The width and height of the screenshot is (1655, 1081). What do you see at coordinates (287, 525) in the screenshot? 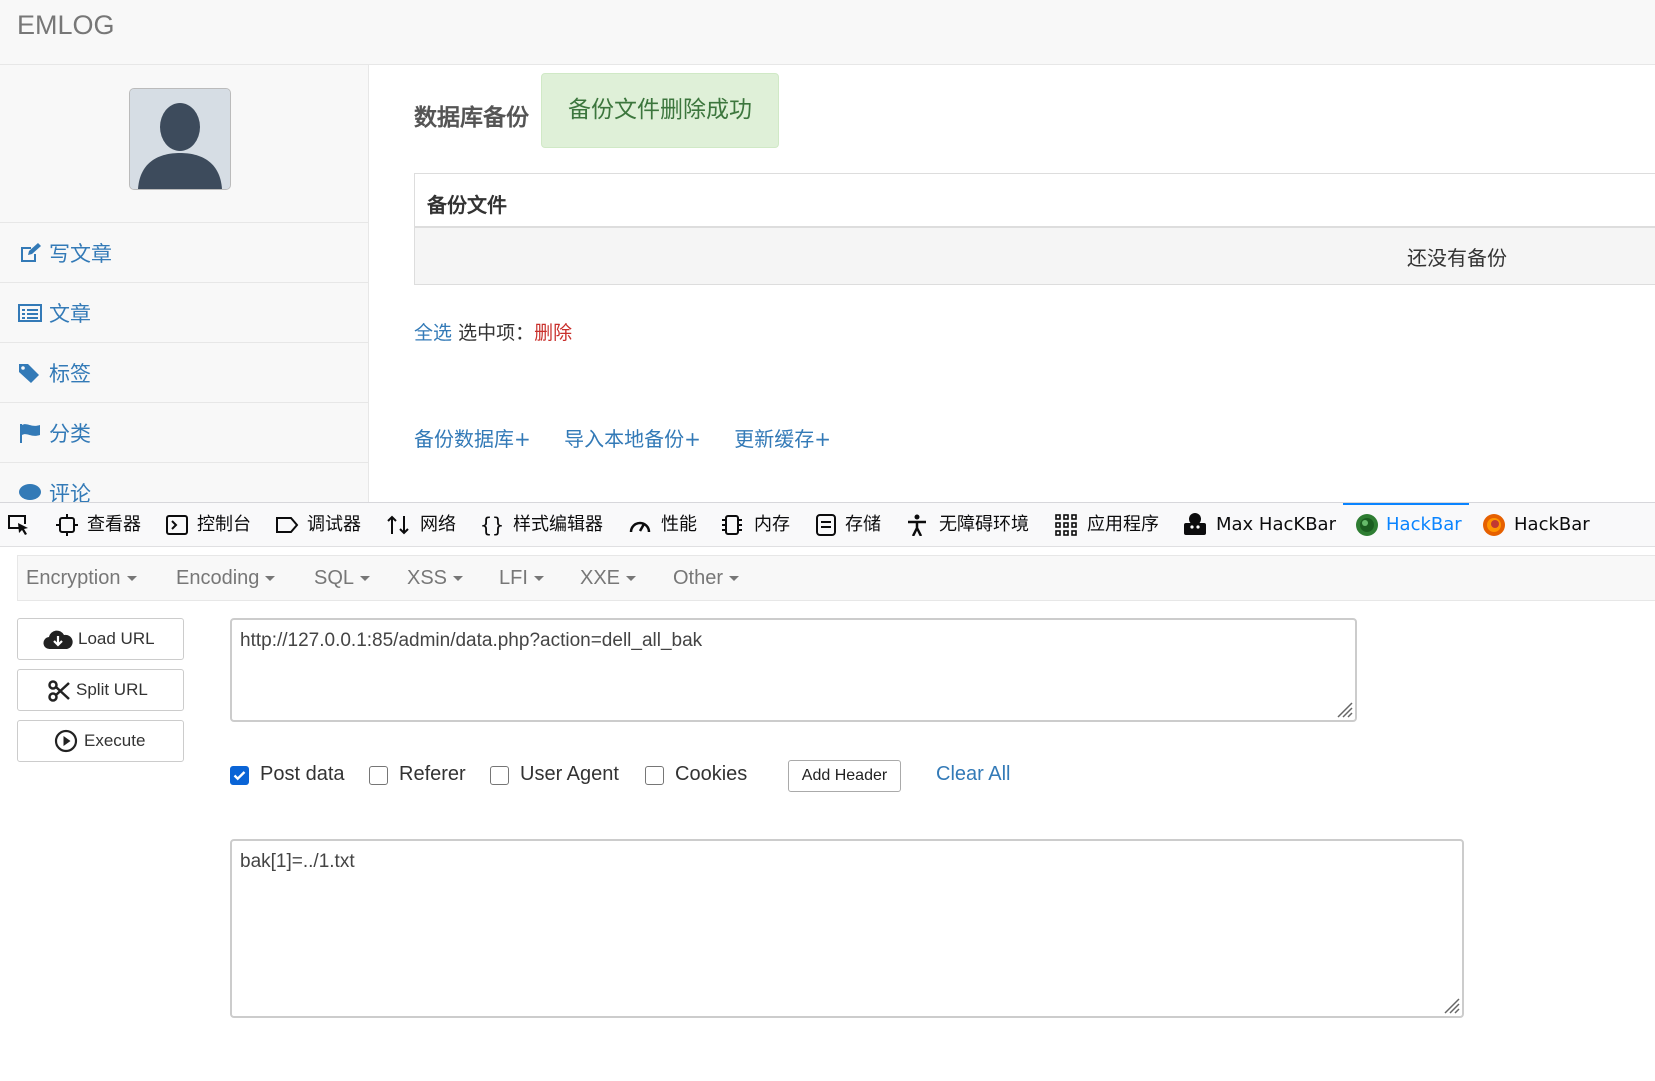
I see `debugger-icon` at bounding box center [287, 525].